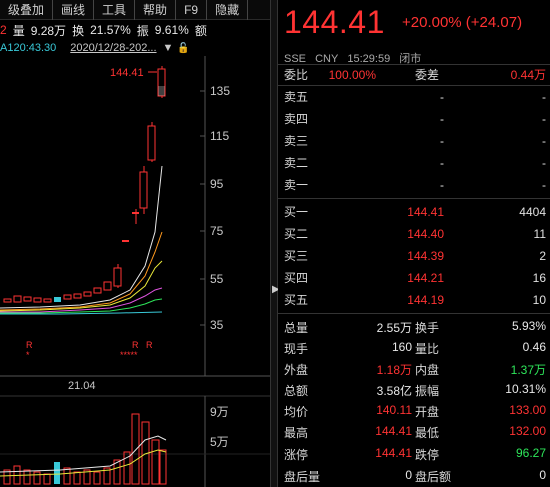 The image size is (550, 487). What do you see at coordinates (217, 231) in the screenshot?
I see `y-tick-label: 75` at bounding box center [217, 231].